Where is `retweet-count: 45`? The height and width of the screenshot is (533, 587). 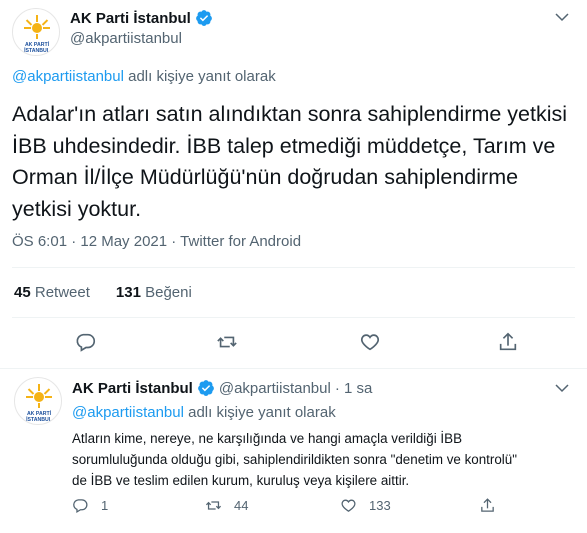
retweet-count: 45 is located at coordinates (22, 292).